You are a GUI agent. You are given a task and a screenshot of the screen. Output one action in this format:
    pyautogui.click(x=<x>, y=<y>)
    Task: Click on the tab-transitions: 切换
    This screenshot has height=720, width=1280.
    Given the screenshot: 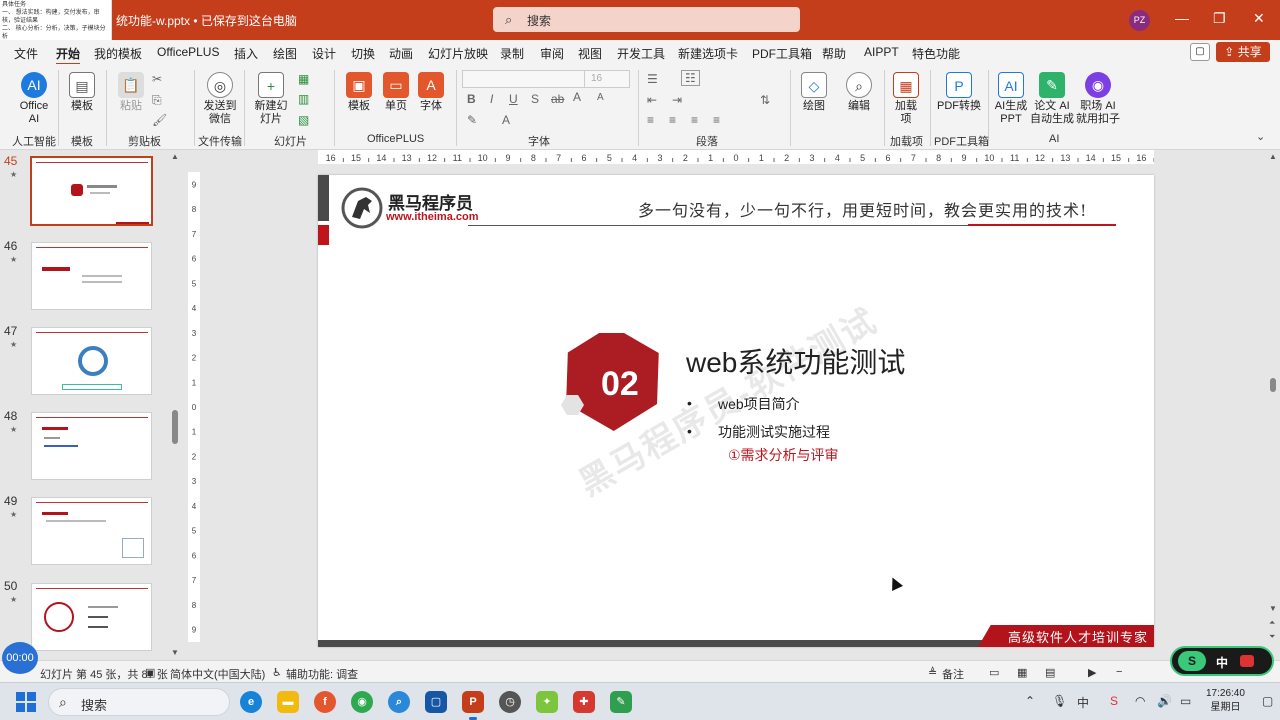 What is the action you would take?
    pyautogui.click(x=363, y=53)
    